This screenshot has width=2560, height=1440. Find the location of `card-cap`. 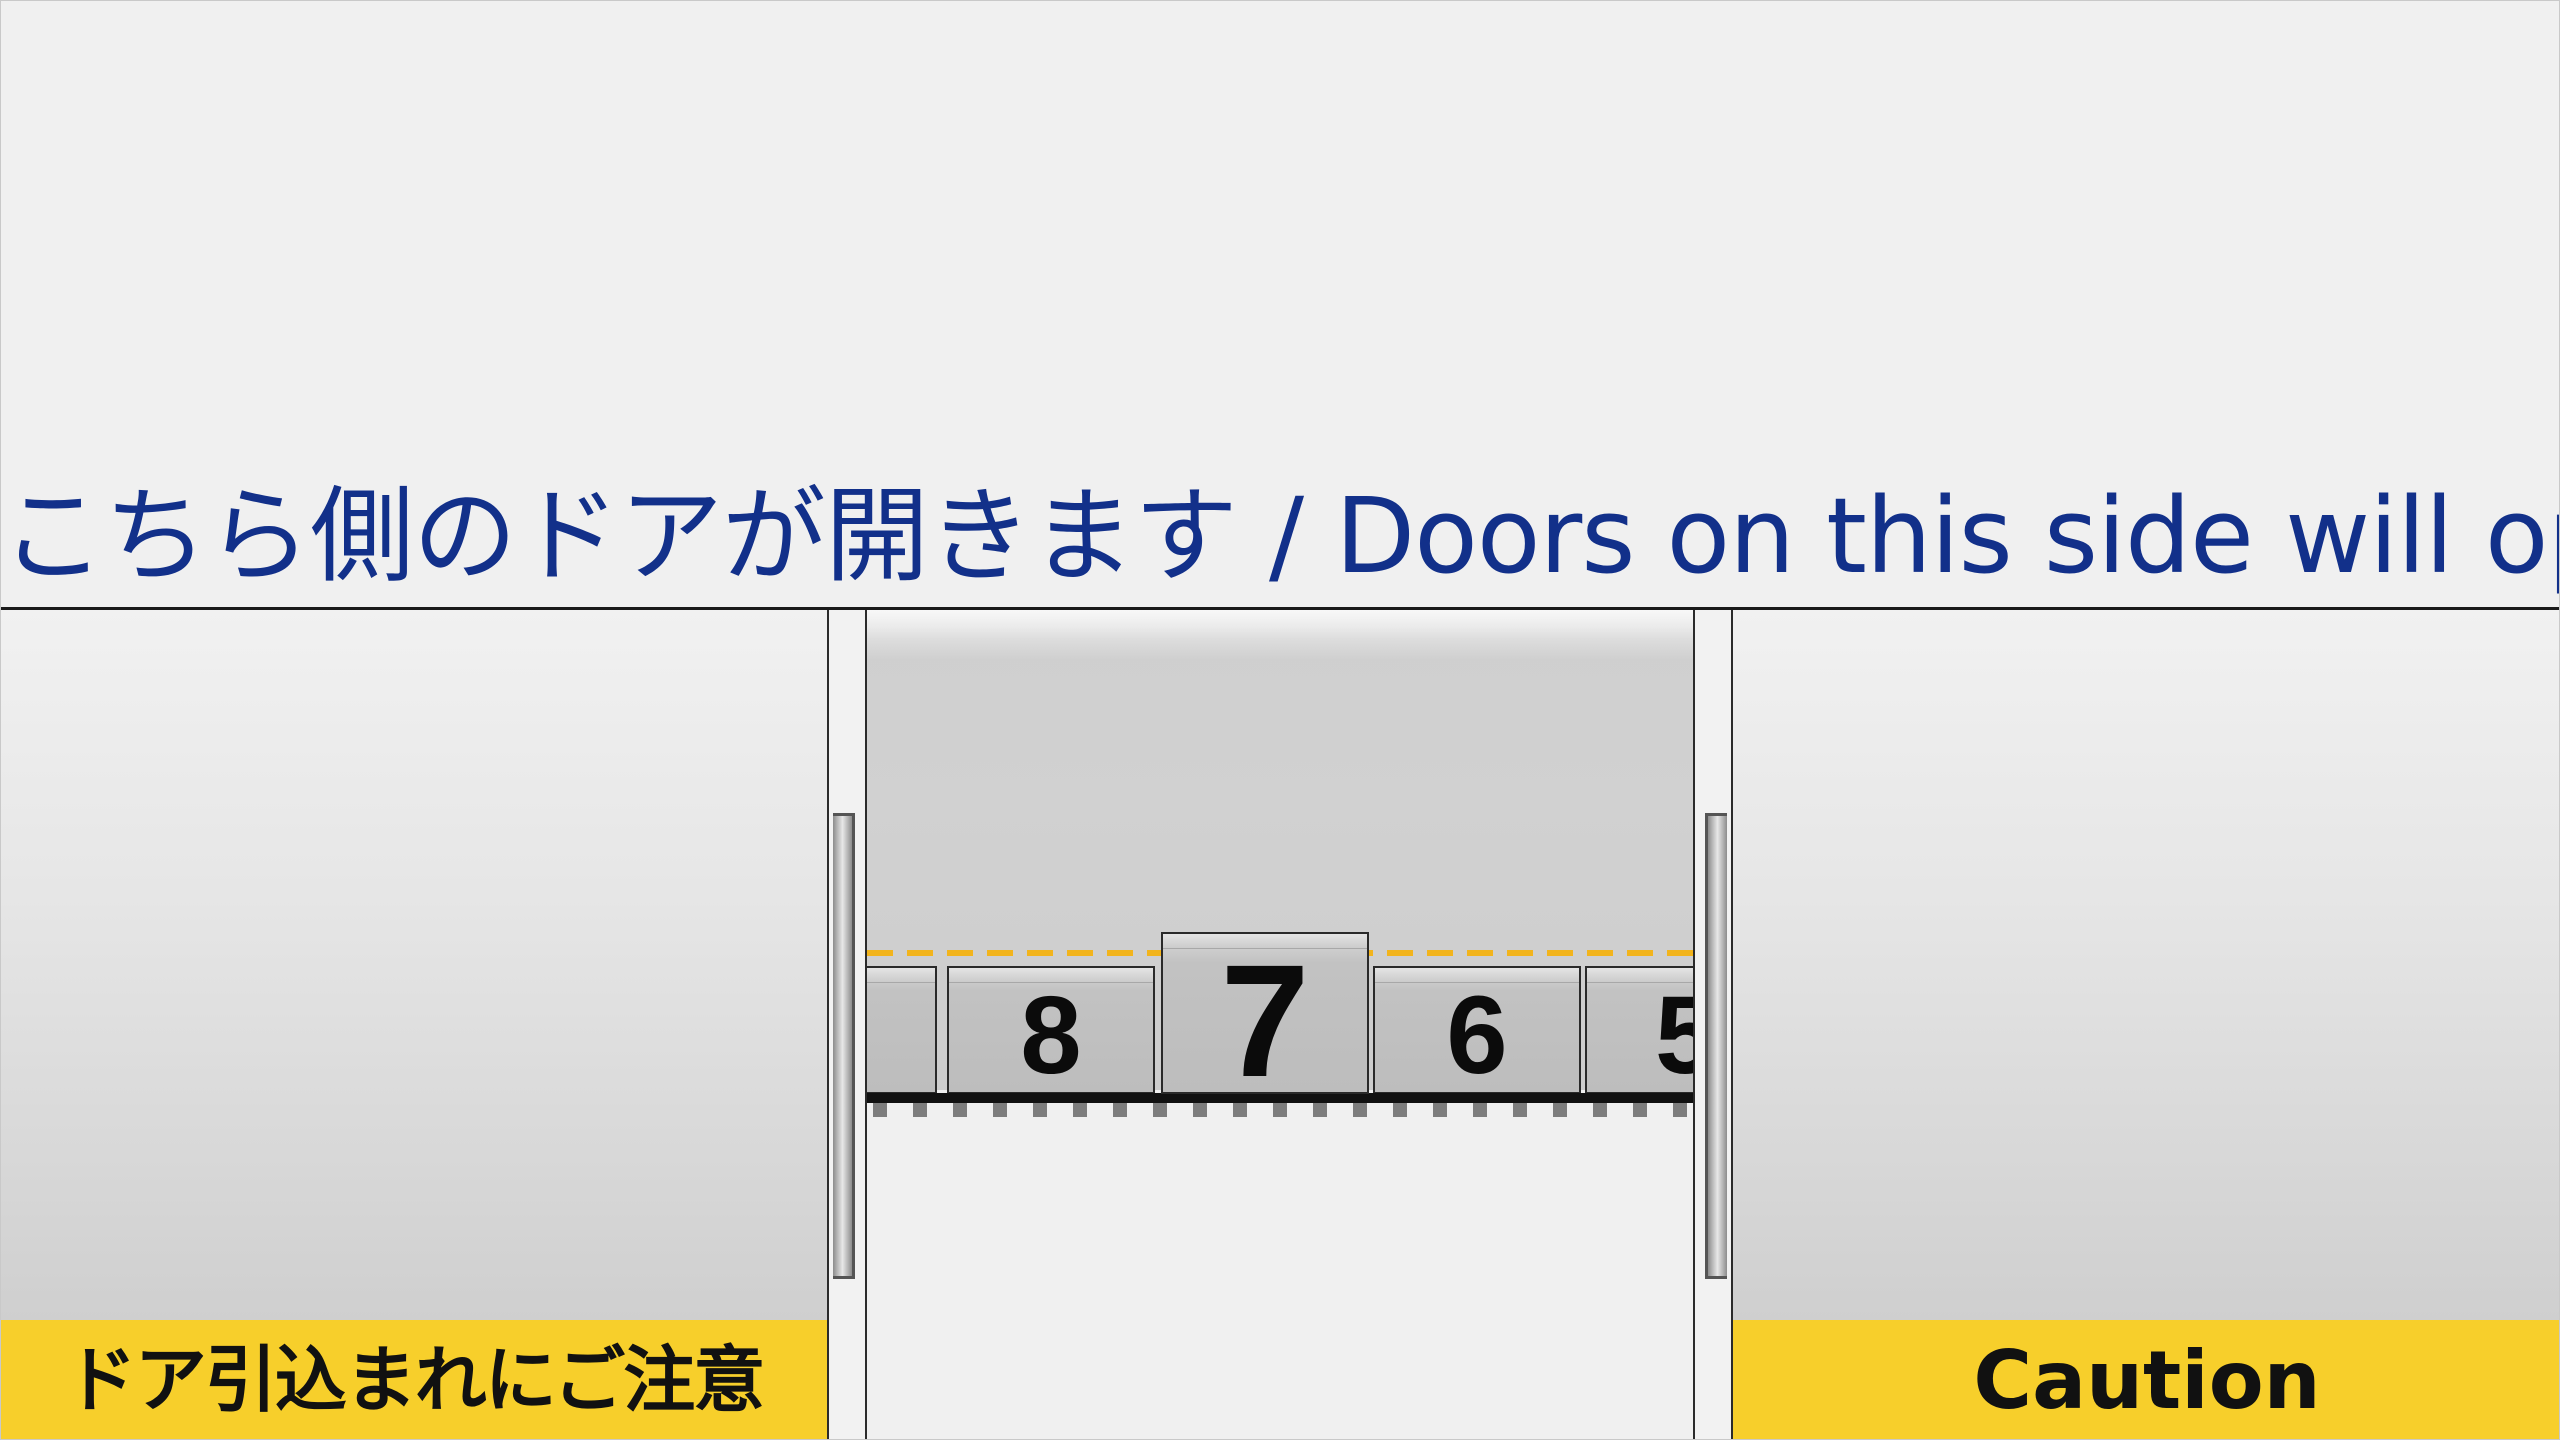

card-cap is located at coordinates (901, 975).